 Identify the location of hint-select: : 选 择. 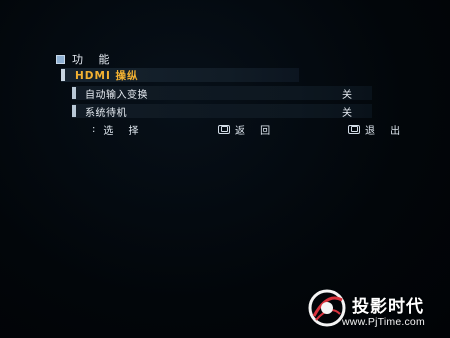
(118, 129).